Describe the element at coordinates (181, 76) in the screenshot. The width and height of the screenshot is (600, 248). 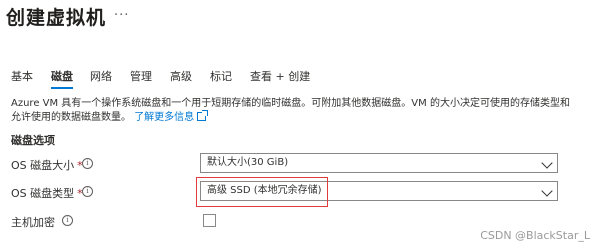
I see `tab-advanced: 高级` at that location.